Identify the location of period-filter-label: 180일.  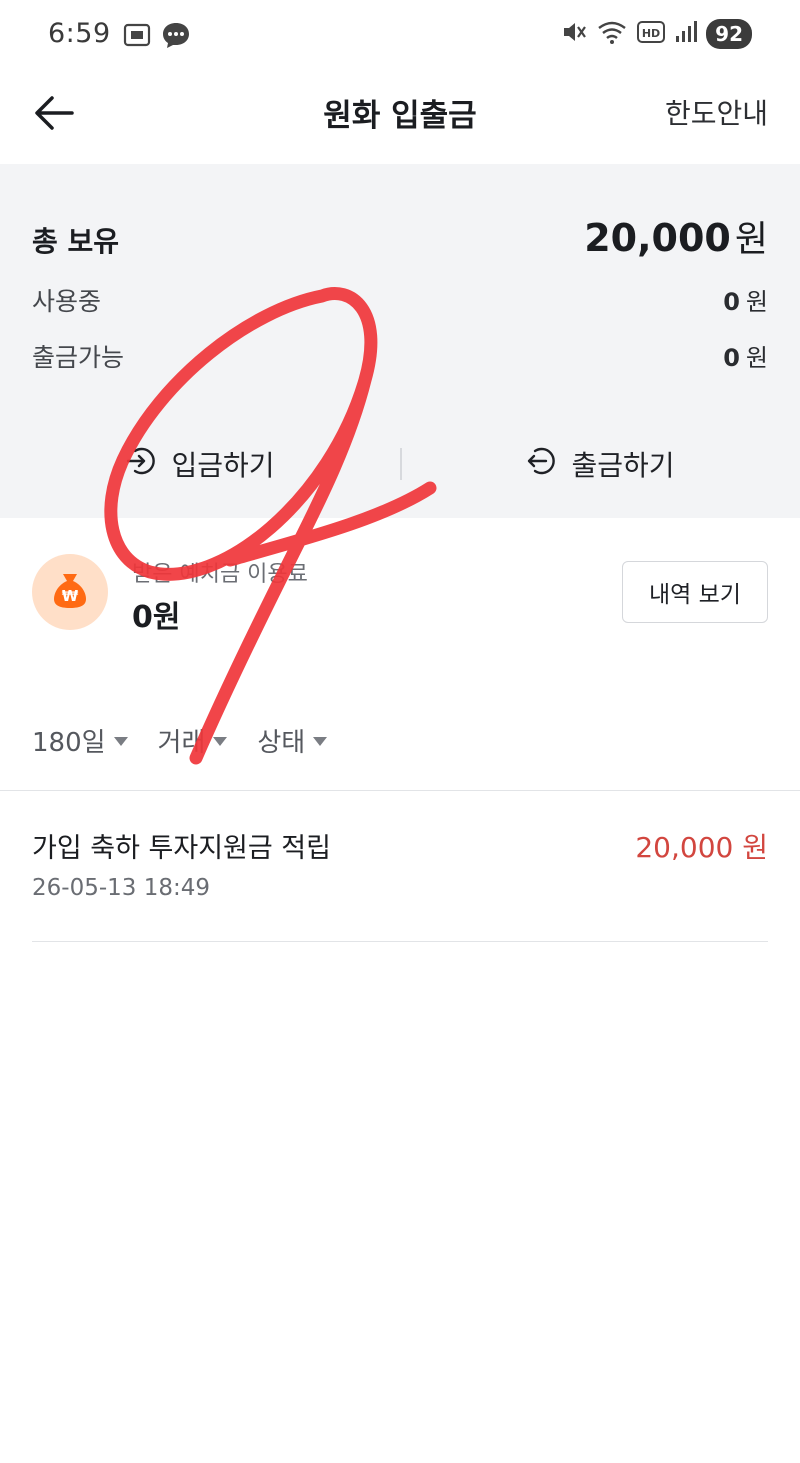
(69, 743).